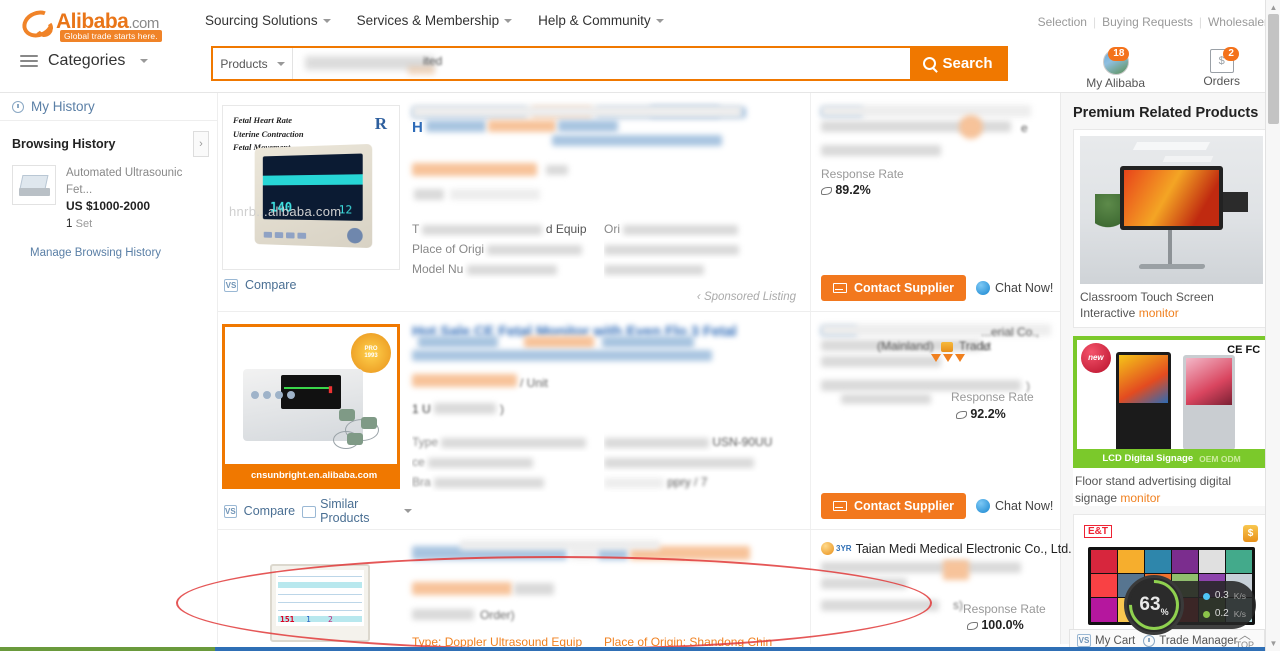 This screenshot has width=1280, height=652. What do you see at coordinates (604, 593) in the screenshot?
I see `product-price` at bounding box center [604, 593].